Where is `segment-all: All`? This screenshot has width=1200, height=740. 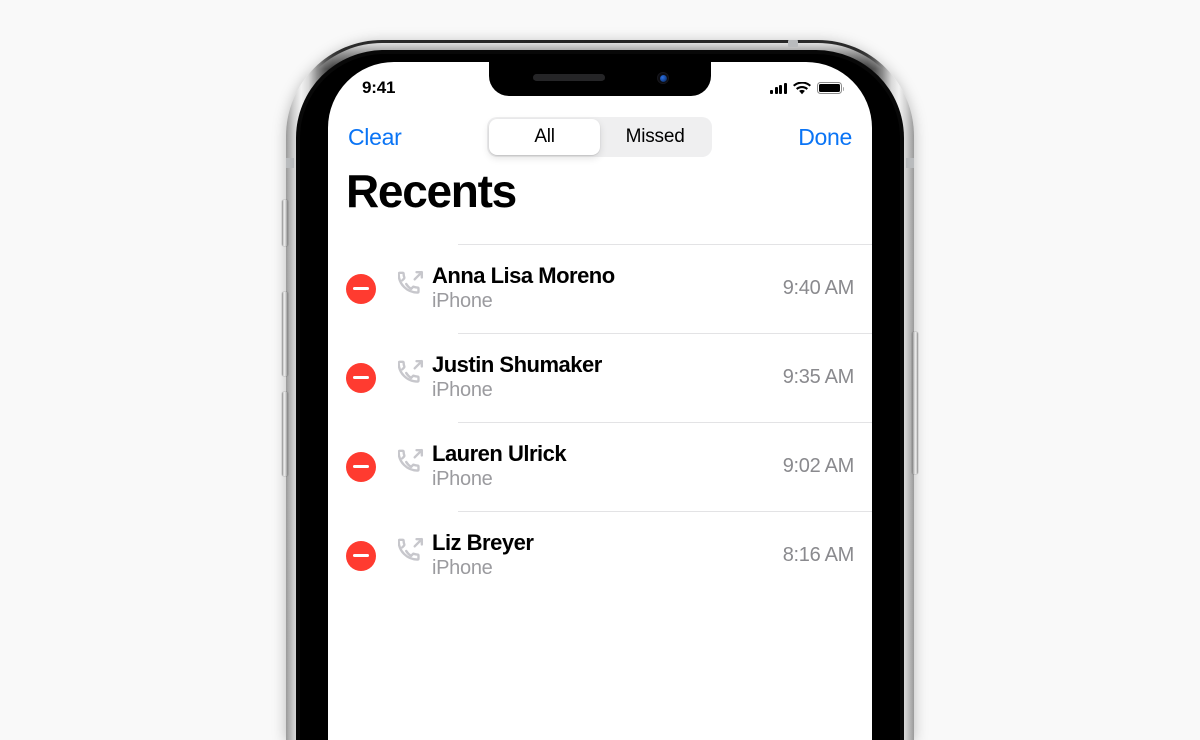
segment-all: All is located at coordinates (544, 137).